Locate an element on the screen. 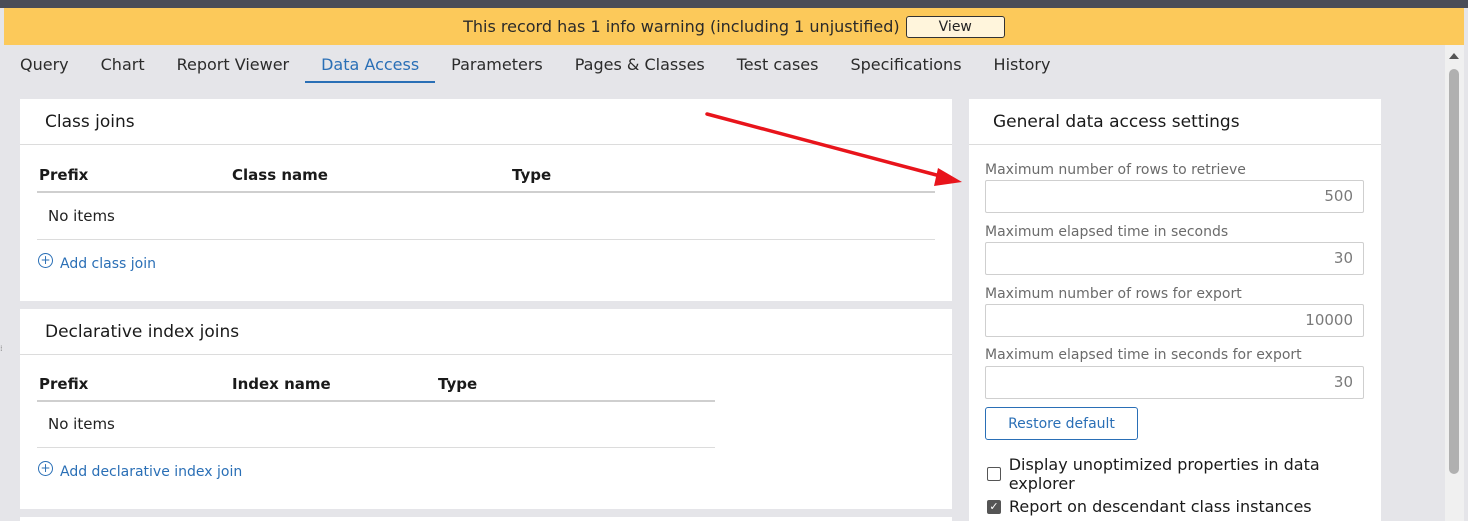  max-rows-label: Maximum number of rows to retrieve is located at coordinates (1115, 170).